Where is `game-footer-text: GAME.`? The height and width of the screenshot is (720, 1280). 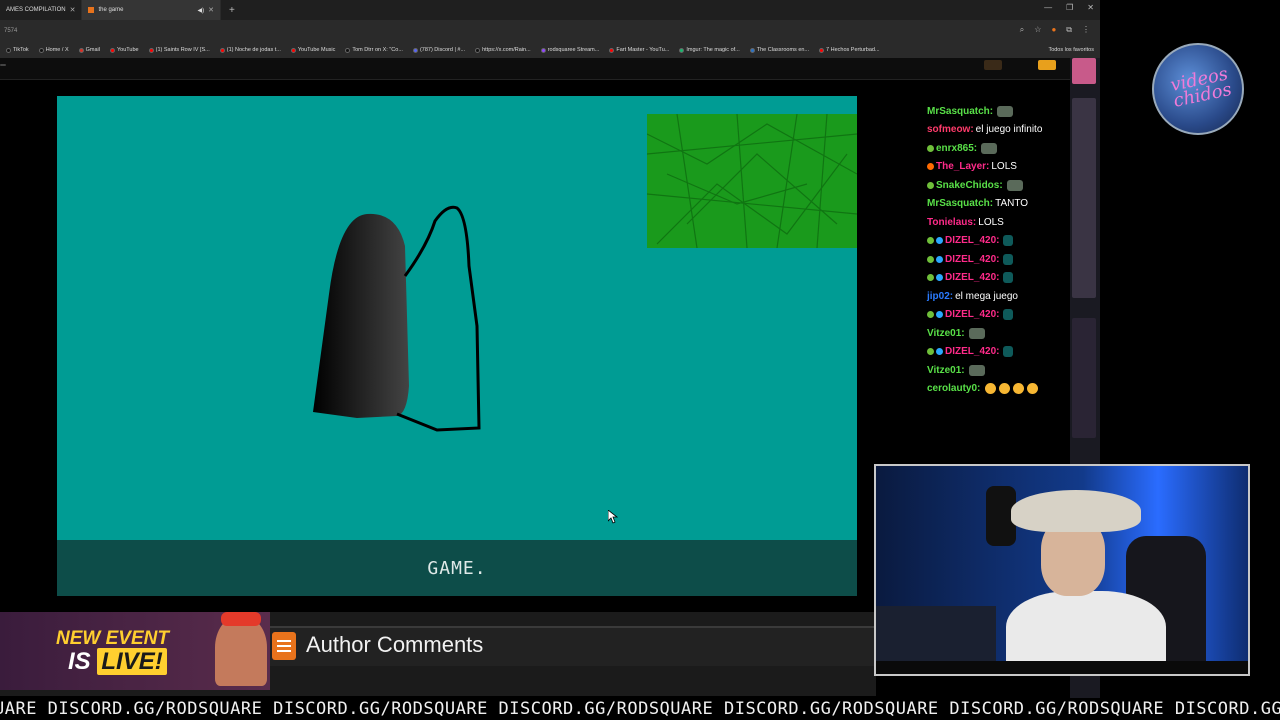 game-footer-text: GAME. is located at coordinates (457, 568).